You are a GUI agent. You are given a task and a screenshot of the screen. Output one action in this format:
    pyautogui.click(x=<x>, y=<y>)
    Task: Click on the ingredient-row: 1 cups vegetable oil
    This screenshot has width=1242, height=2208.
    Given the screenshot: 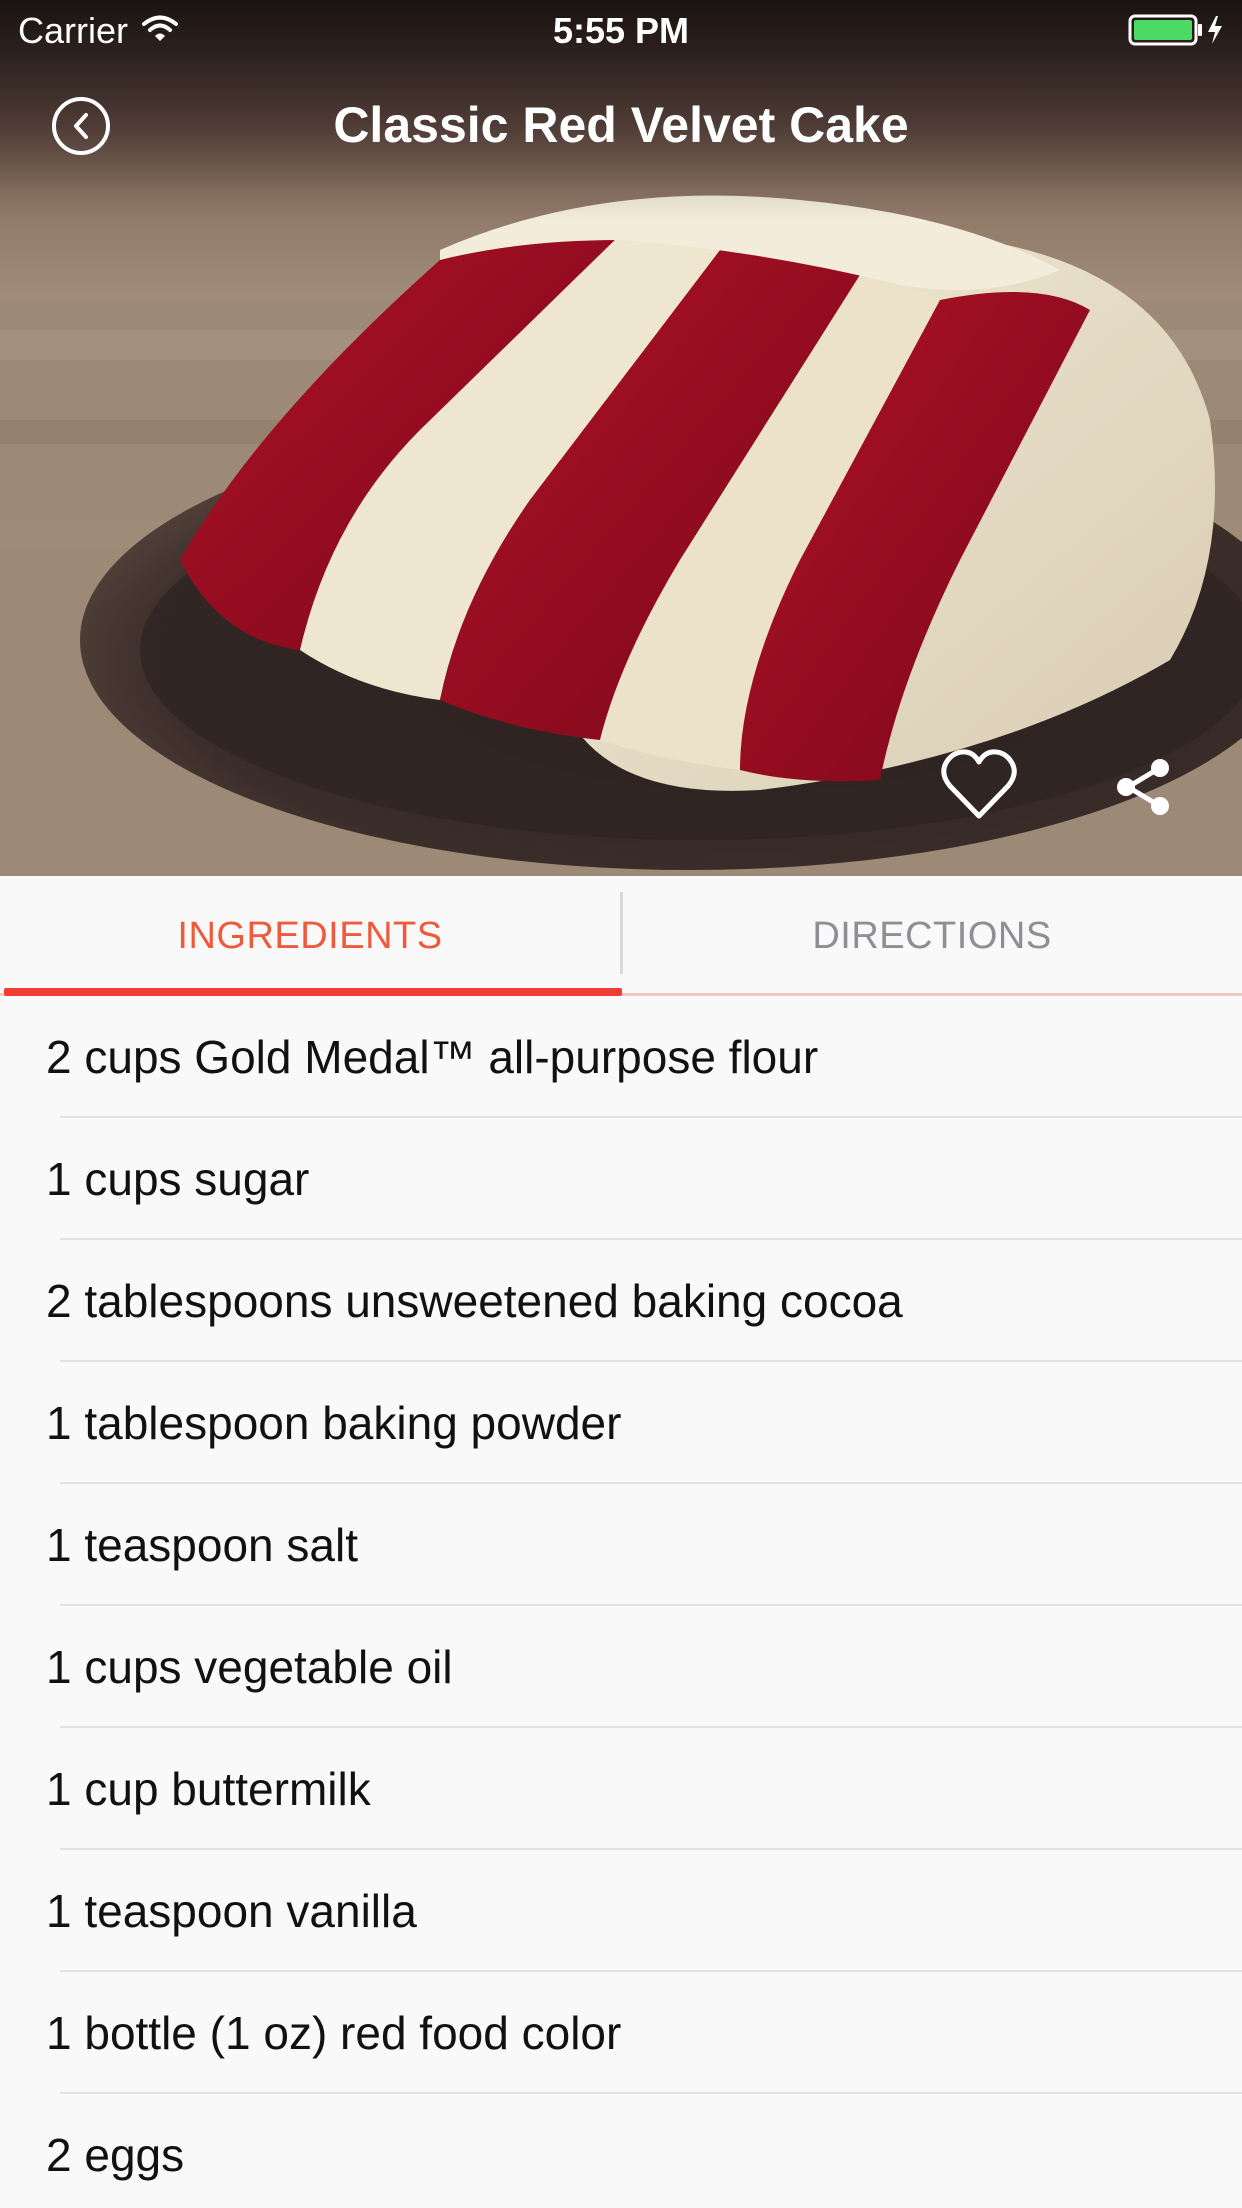 What is the action you would take?
    pyautogui.click(x=621, y=1667)
    